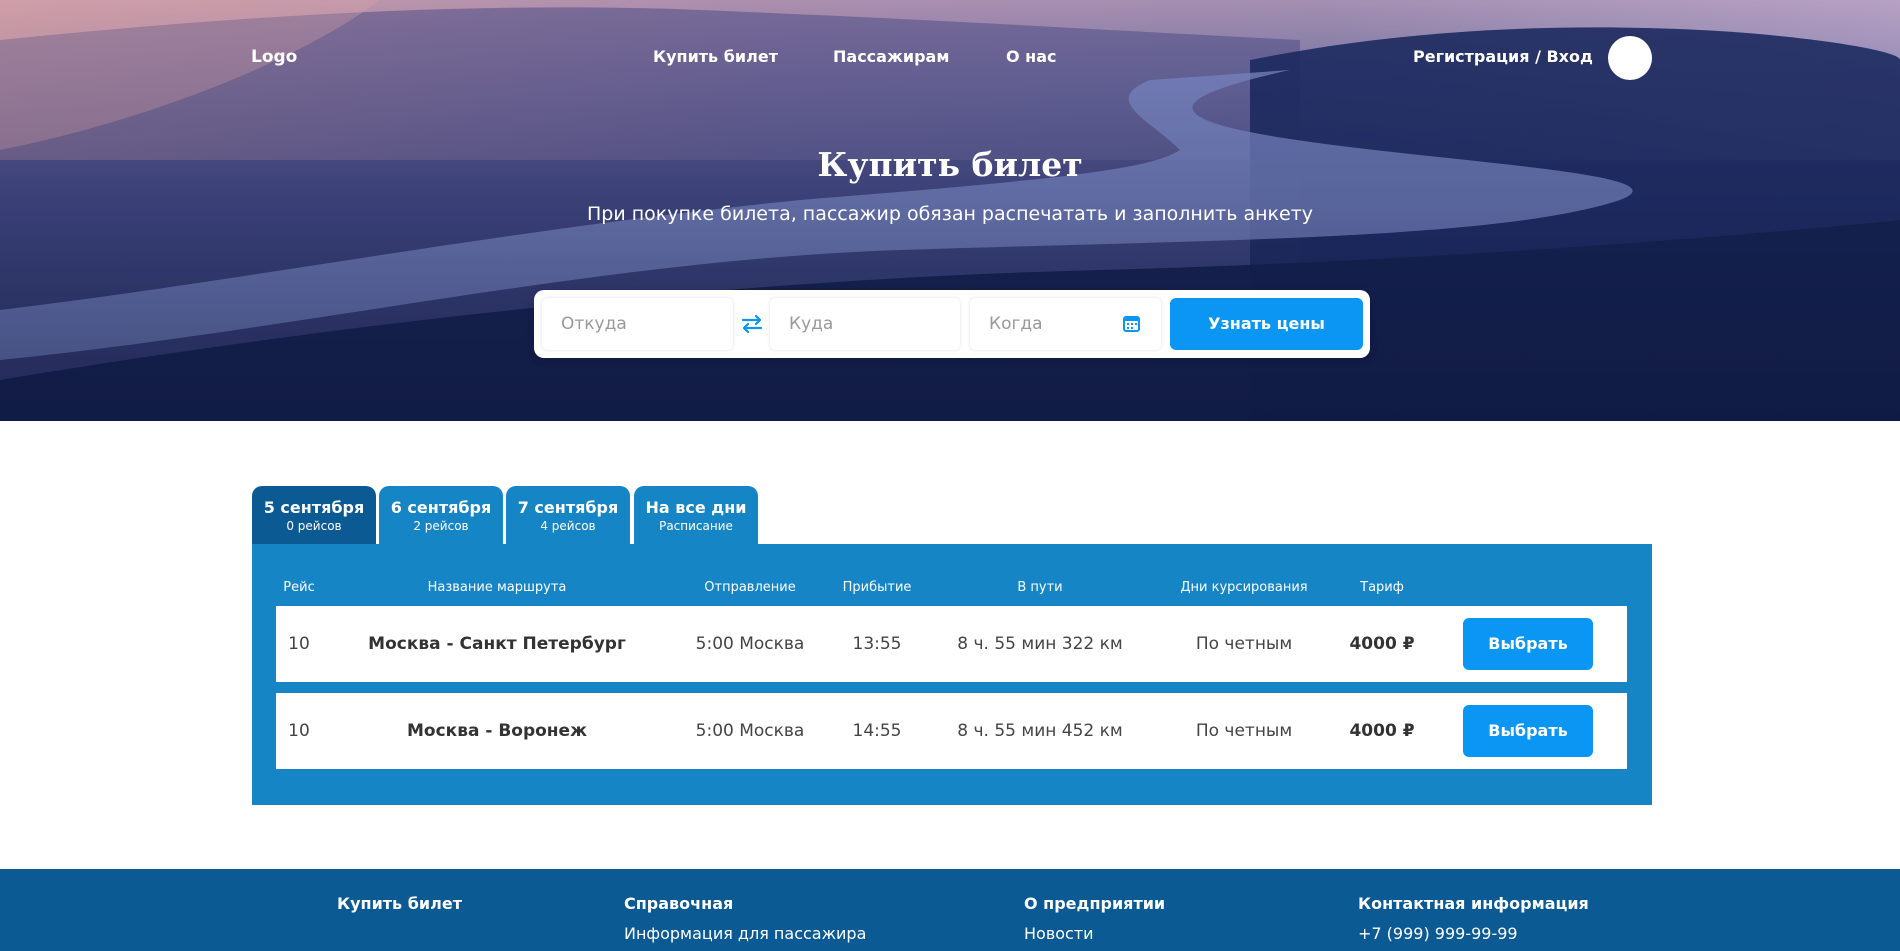 The image size is (1900, 951). Describe the element at coordinates (679, 903) in the screenshot. I see `footer-heading-info: Справочная` at that location.